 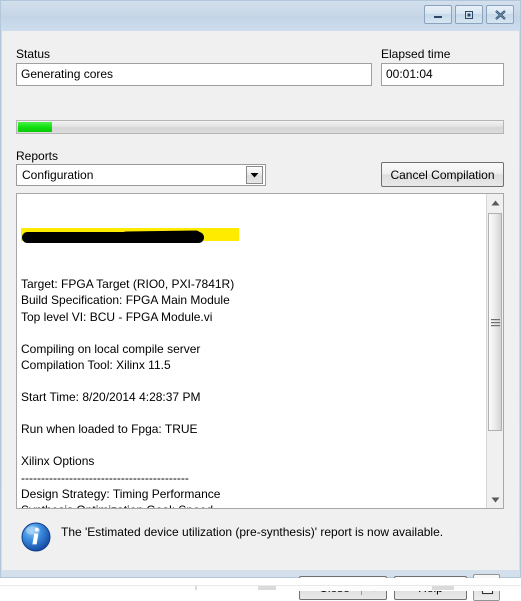 What do you see at coordinates (96, 364) in the screenshot?
I see `log-line: Compilation Tool: Xilinx 11.5` at bounding box center [96, 364].